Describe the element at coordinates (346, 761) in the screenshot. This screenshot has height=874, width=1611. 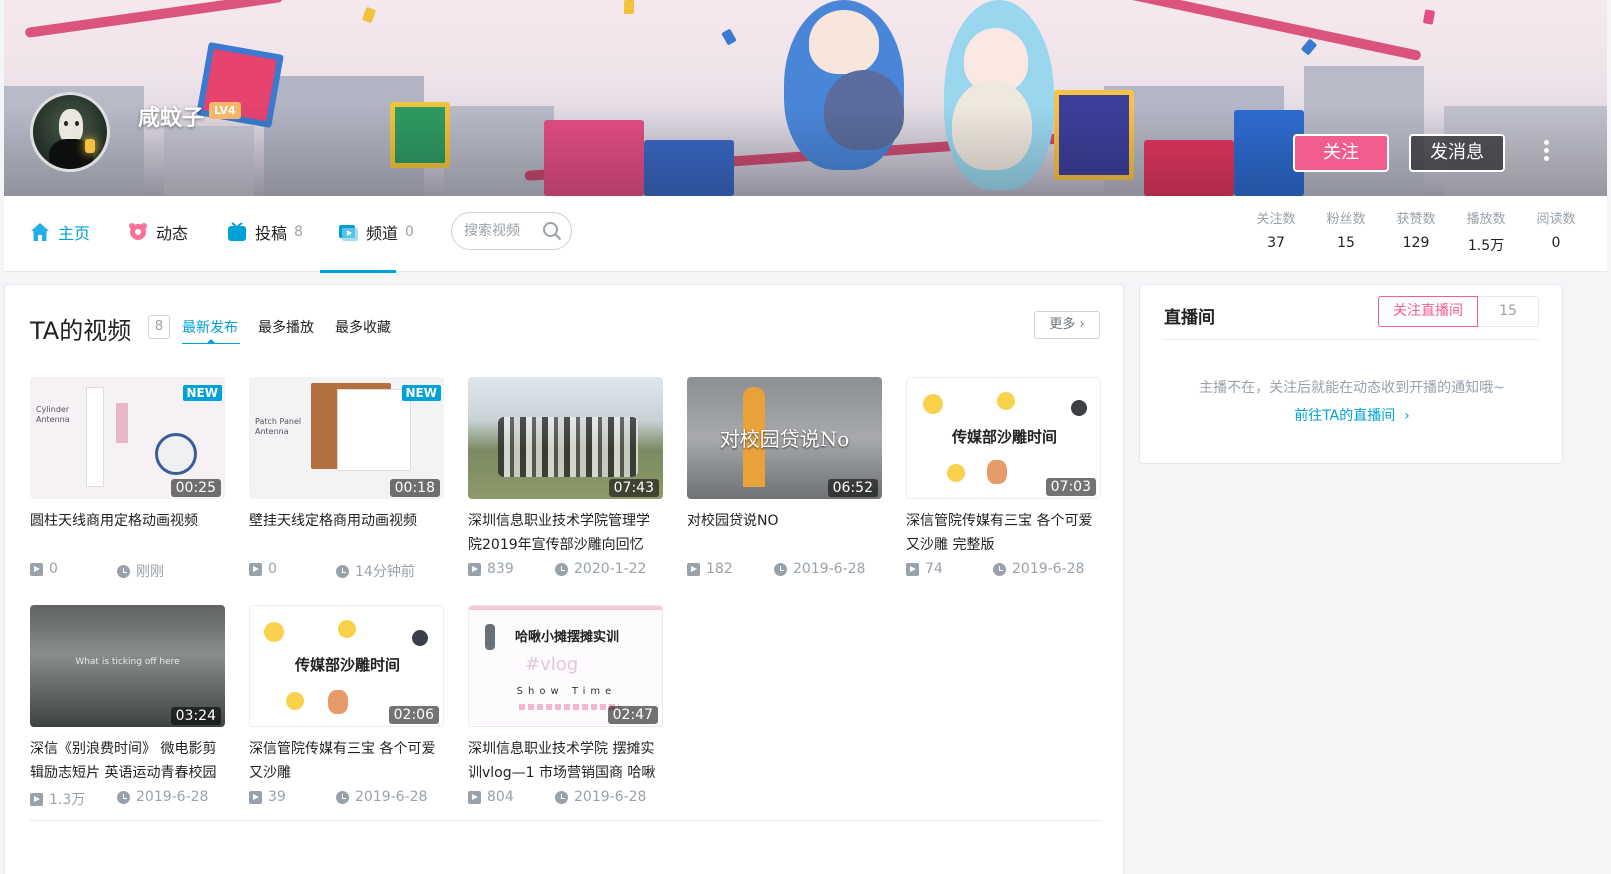
I see `video-title: 深信管院传媒有三宝 各个可爱又沙雕` at that location.